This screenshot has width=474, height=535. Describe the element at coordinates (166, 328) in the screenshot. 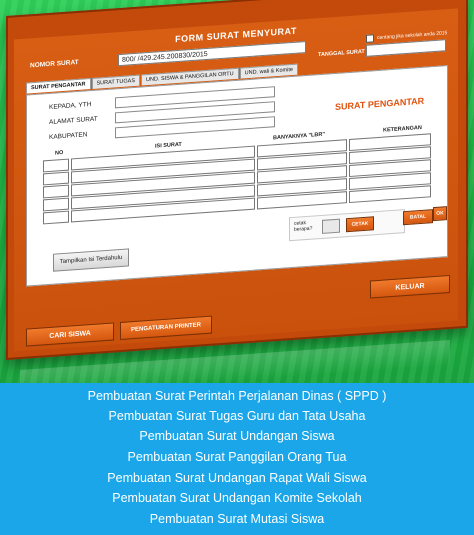

I see `pengaturan-printer-button: PENGATURAN PRINTER` at that location.